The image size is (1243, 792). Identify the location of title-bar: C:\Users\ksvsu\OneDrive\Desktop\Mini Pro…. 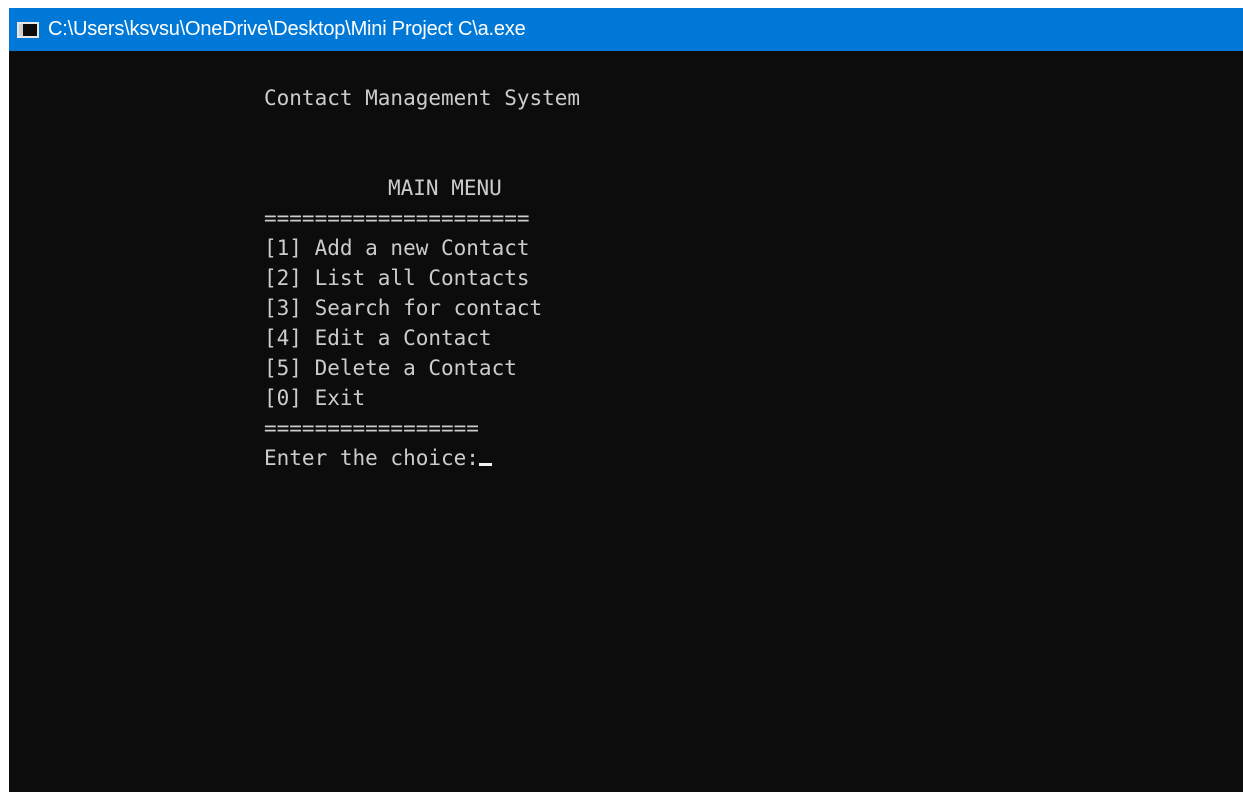
(626, 29).